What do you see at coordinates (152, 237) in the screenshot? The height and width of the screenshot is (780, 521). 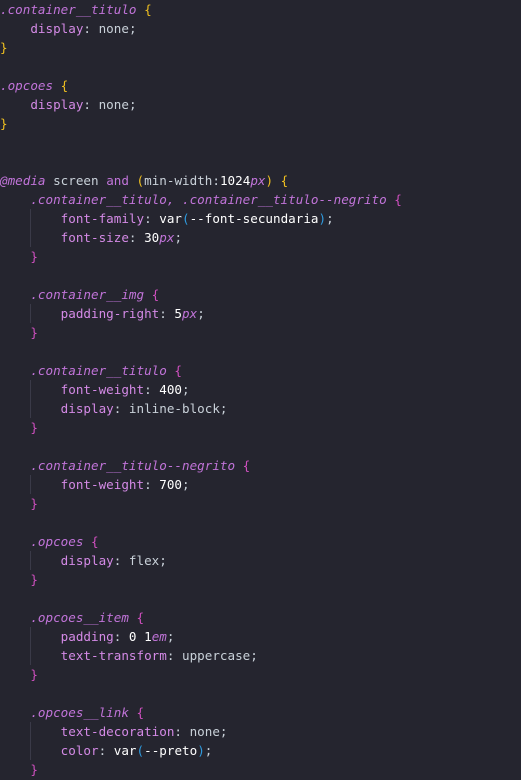 I see `css-number: 30` at bounding box center [152, 237].